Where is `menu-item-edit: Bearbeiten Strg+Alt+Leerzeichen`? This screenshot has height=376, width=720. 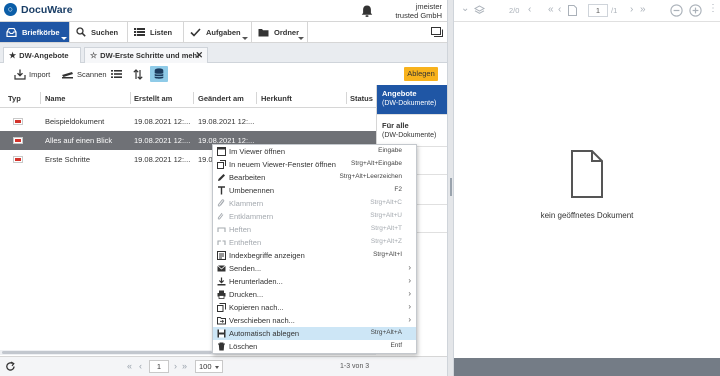
menu-item-edit: Bearbeiten Strg+Alt+Leerzeichen is located at coordinates (314, 177).